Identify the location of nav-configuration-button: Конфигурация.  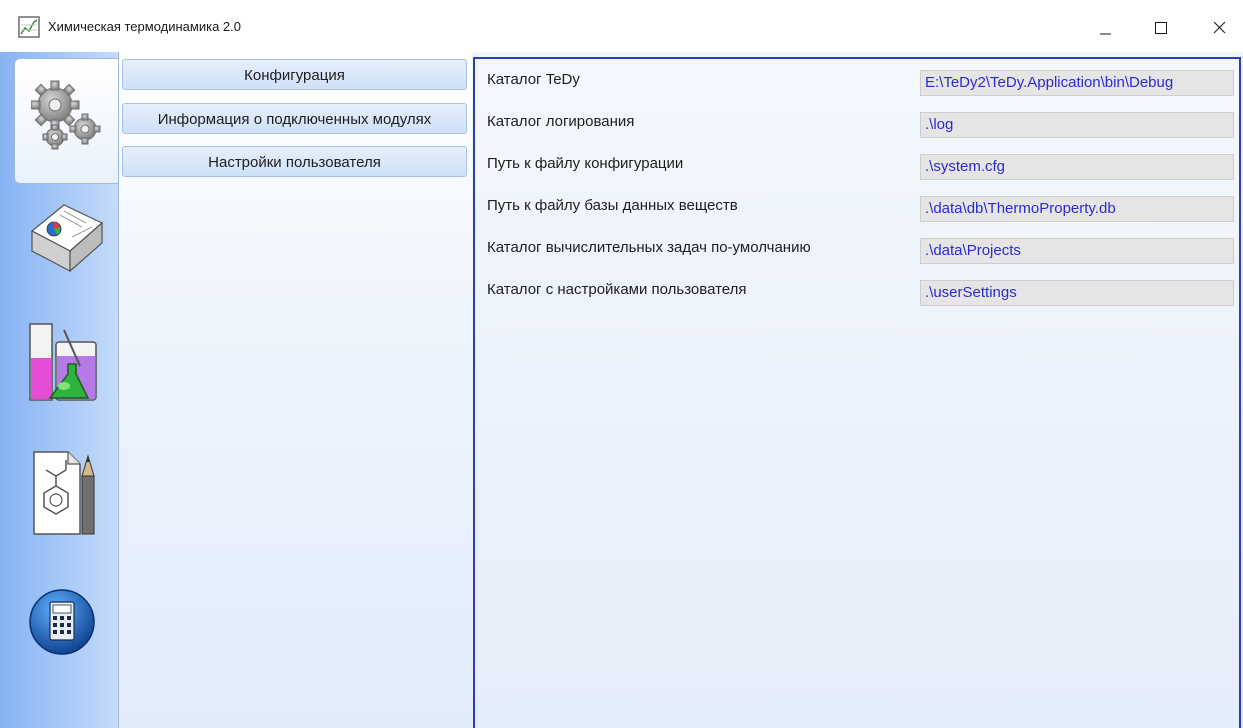
(294, 74).